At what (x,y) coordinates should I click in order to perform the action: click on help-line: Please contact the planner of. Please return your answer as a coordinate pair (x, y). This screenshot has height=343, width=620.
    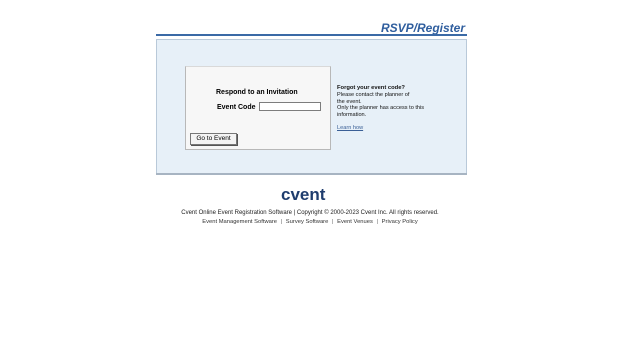
    Looking at the image, I should click on (373, 94).